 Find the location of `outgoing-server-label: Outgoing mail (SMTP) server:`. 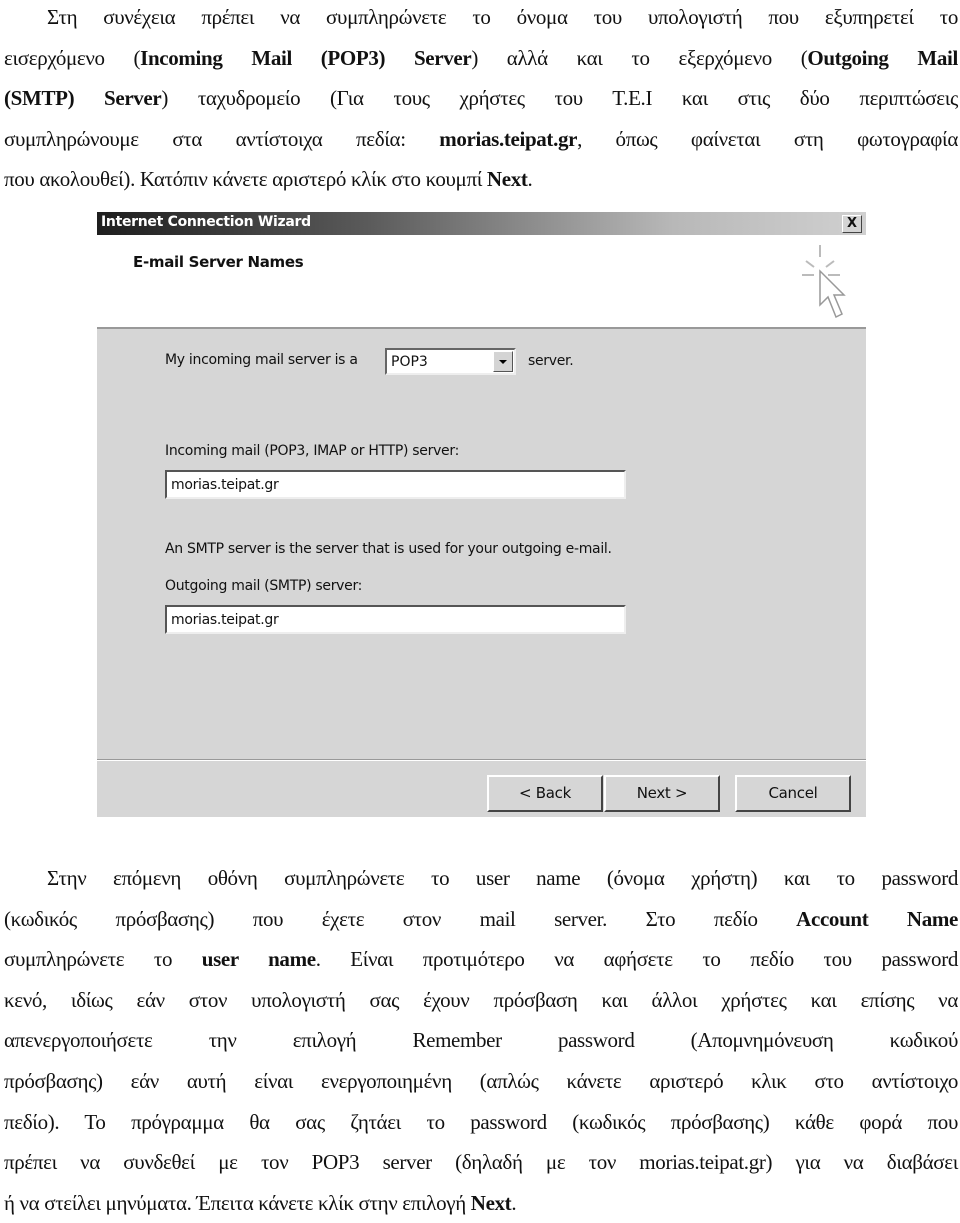

outgoing-server-label: Outgoing mail (SMTP) server: is located at coordinates (264, 586).